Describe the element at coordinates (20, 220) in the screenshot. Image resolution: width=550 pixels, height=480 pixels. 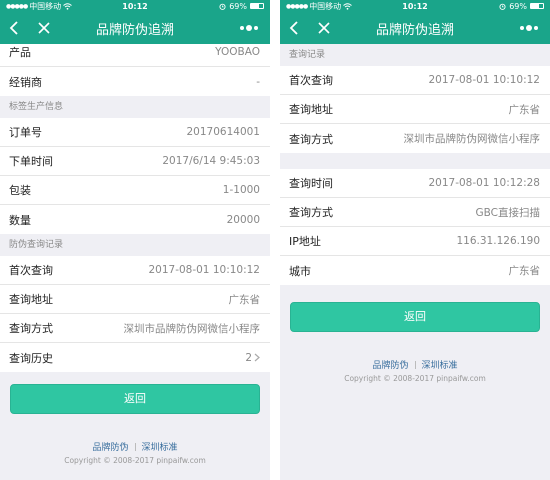
I see `row-label: 数量` at that location.